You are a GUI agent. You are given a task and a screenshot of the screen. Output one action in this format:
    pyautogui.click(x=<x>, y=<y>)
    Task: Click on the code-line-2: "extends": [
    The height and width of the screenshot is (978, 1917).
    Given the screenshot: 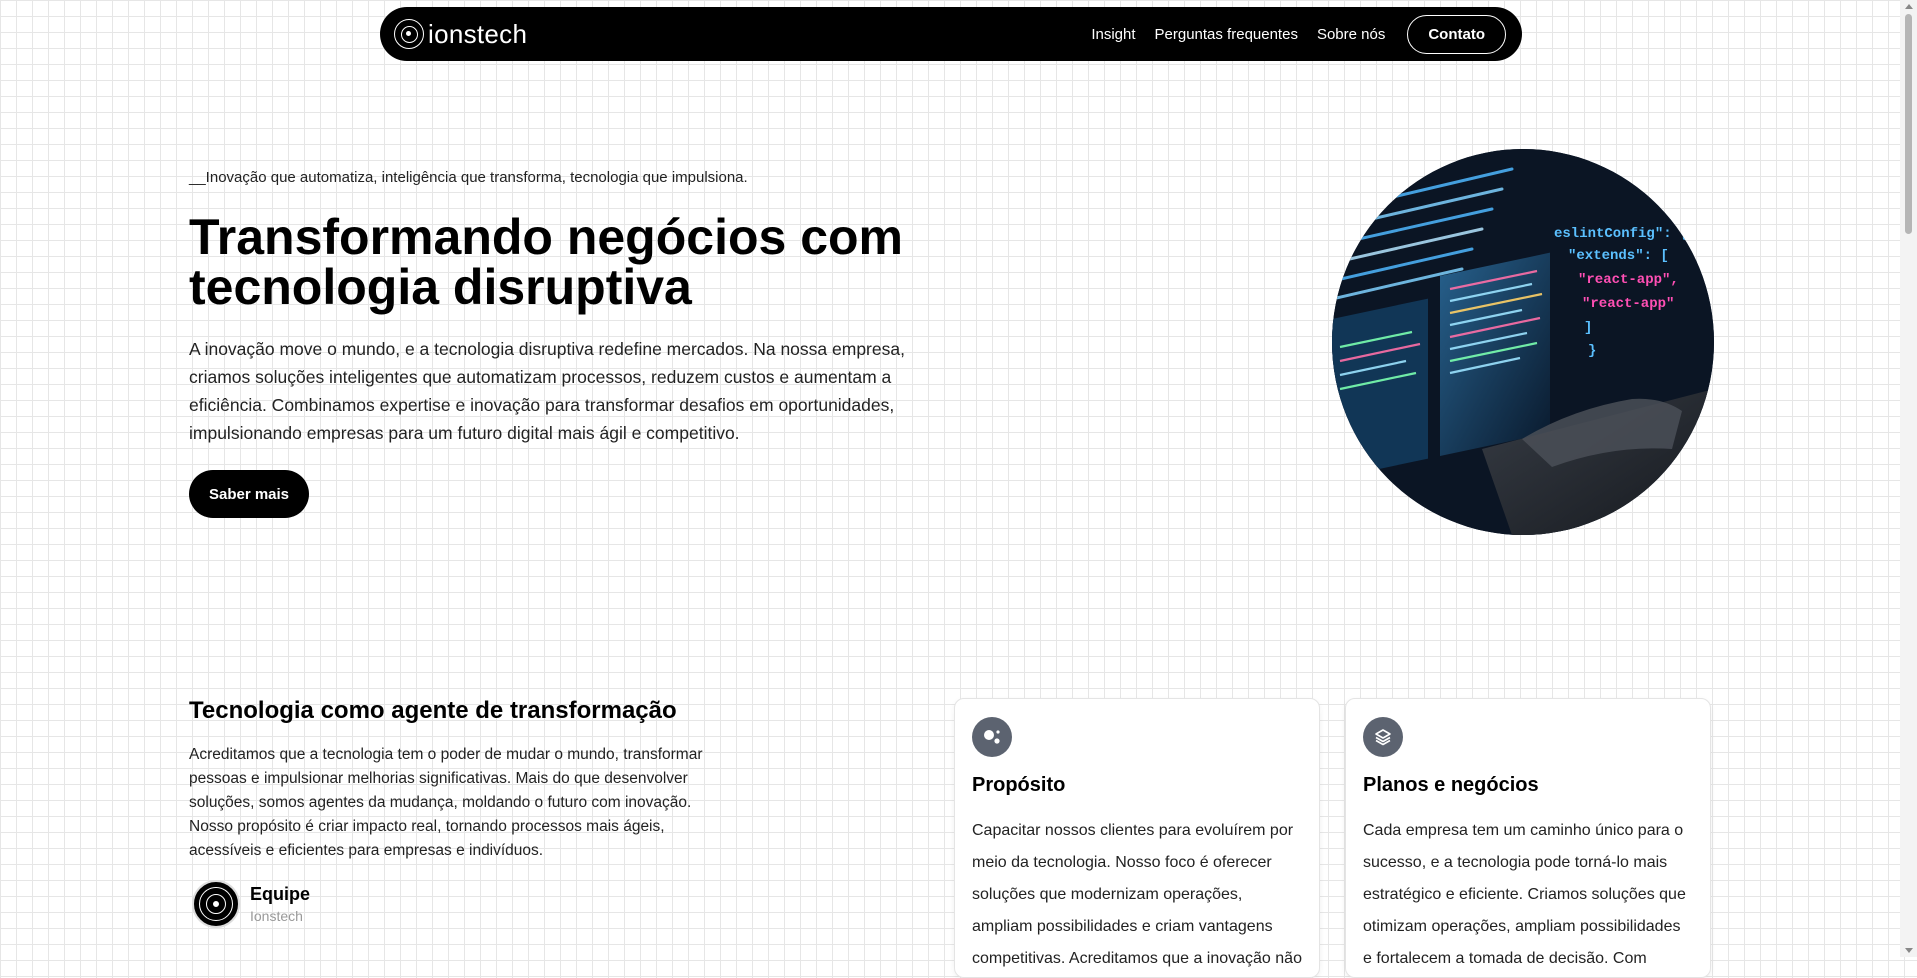 What is the action you would take?
    pyautogui.click(x=1618, y=256)
    